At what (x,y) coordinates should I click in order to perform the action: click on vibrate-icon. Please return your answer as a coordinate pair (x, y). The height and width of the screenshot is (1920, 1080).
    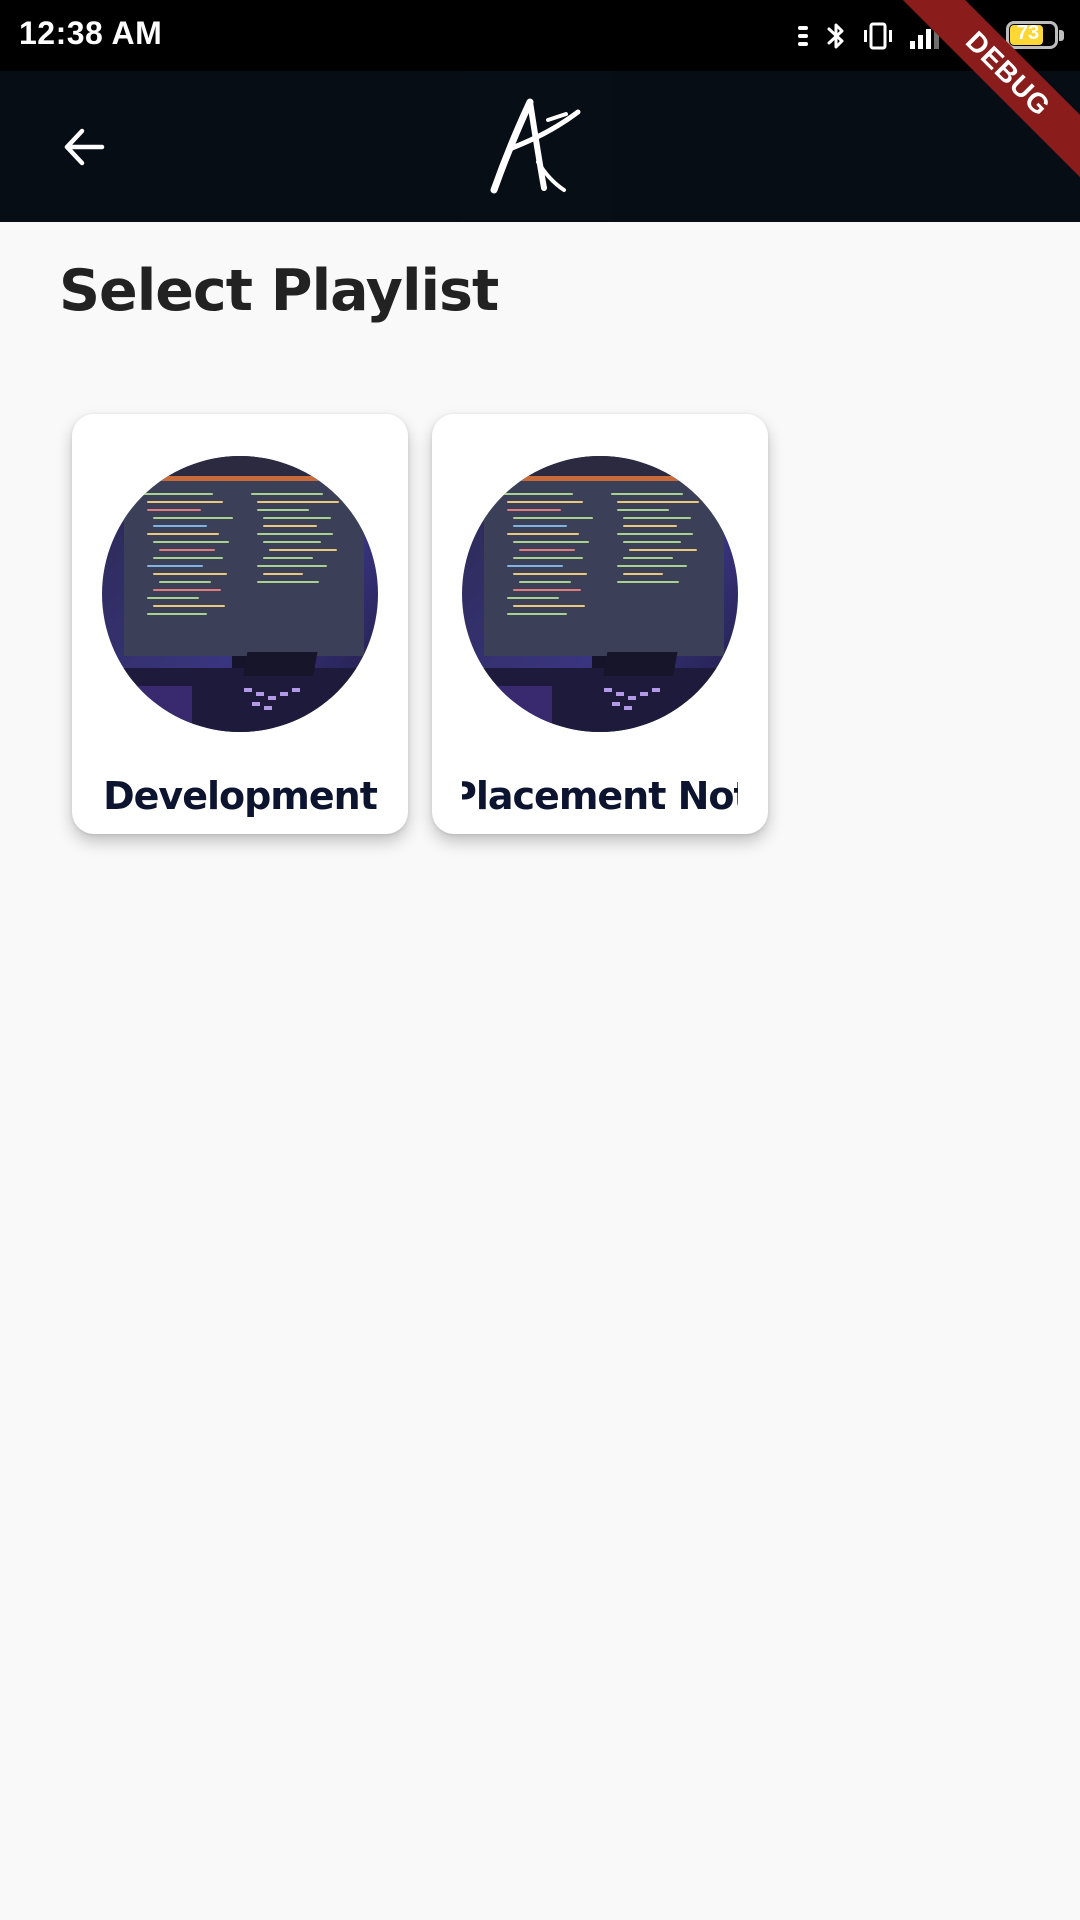
    Looking at the image, I should click on (878, 36).